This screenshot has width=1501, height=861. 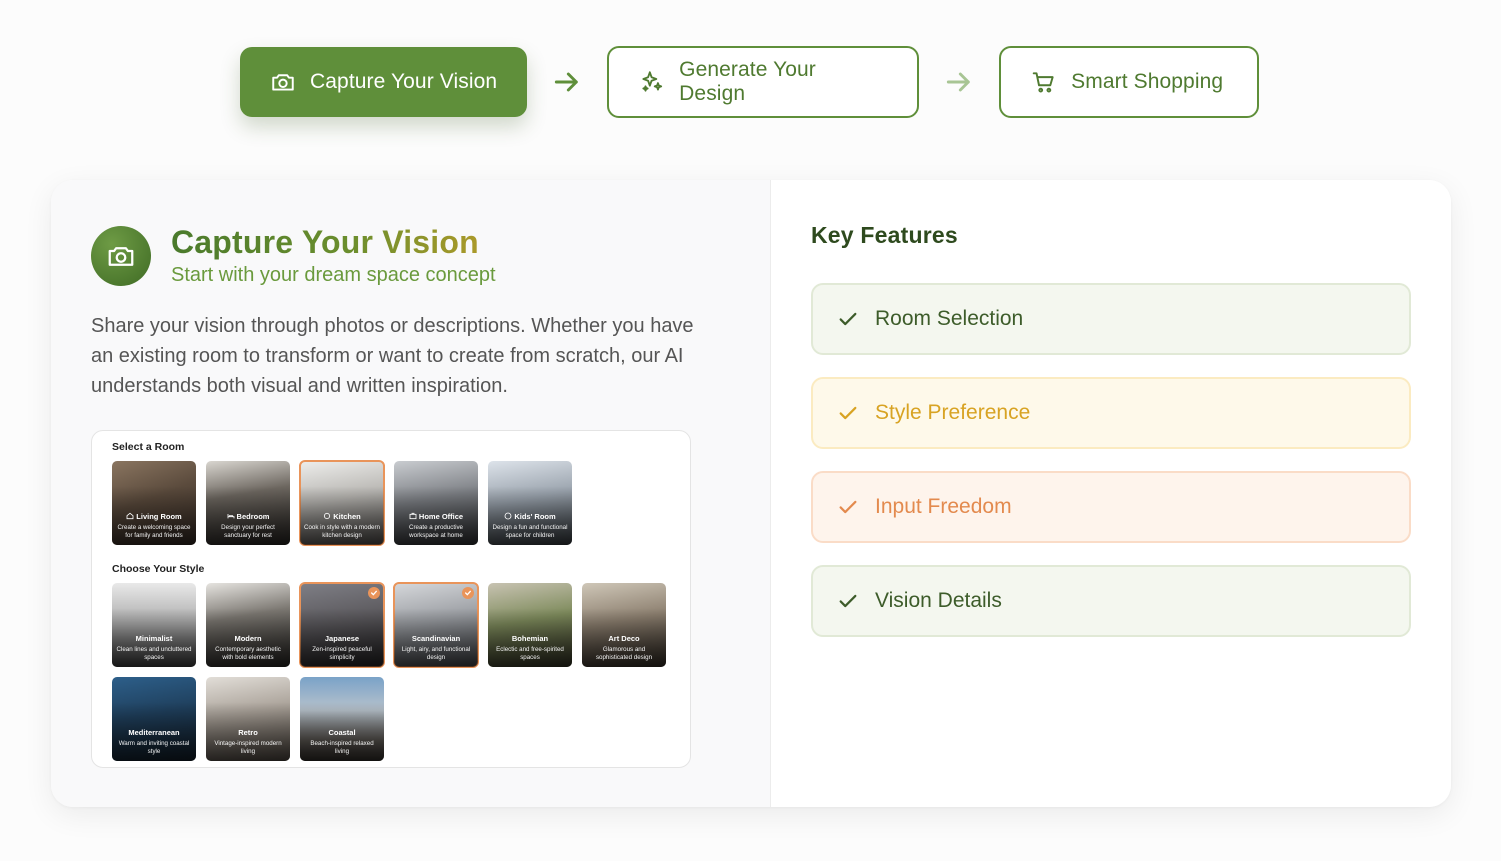 I want to click on choose-style-label: Choose Your Style, so click(x=158, y=569).